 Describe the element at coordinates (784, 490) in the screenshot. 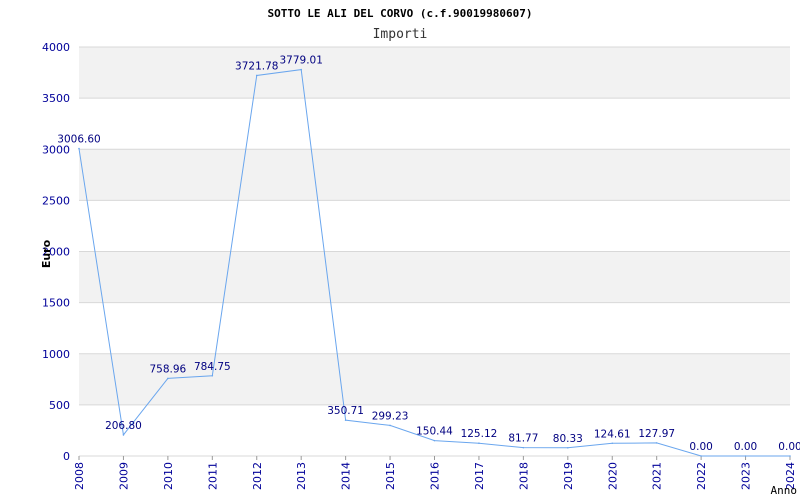

I see `x-axis-label: Anno` at that location.